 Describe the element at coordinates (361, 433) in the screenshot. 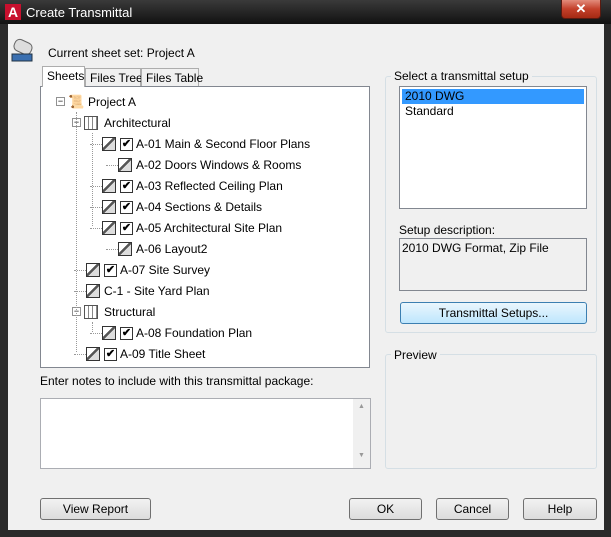

I see `notes-scrollbar: ▲ ▼` at that location.